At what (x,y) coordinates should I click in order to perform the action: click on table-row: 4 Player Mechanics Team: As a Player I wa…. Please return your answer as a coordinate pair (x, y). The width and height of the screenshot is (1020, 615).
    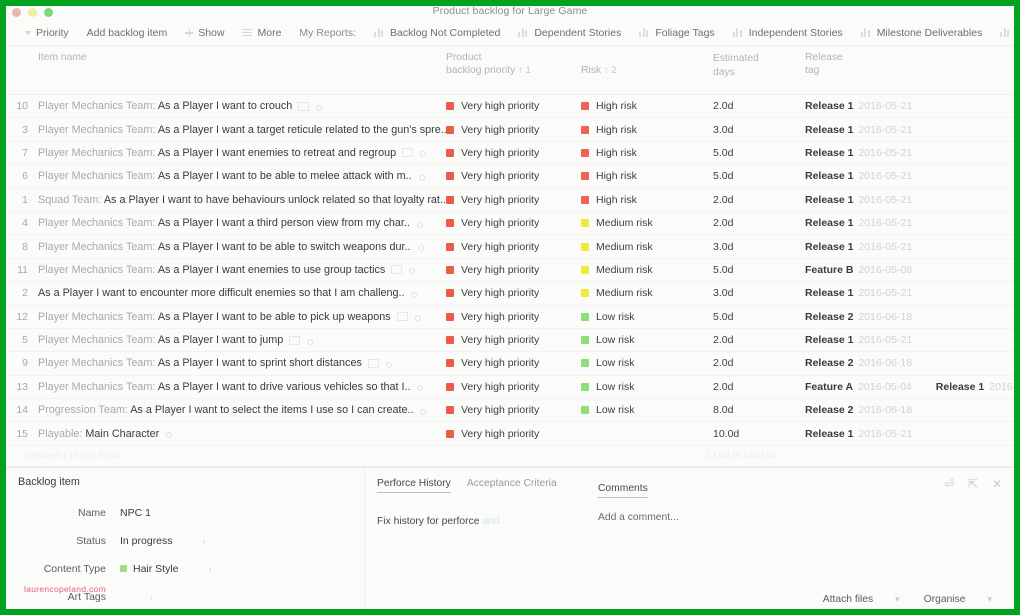
    Looking at the image, I should click on (510, 224).